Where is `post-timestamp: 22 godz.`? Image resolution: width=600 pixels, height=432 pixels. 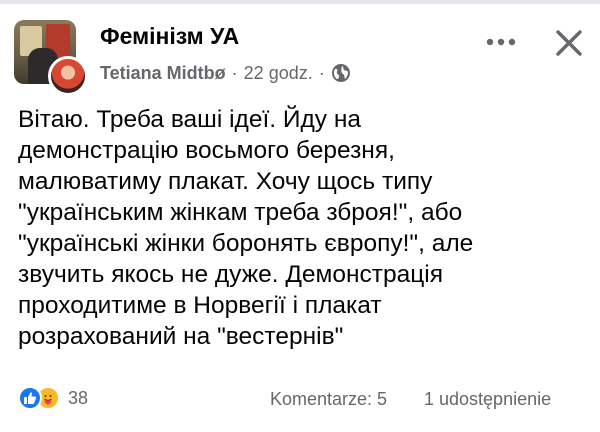
post-timestamp: 22 godz. is located at coordinates (278, 73).